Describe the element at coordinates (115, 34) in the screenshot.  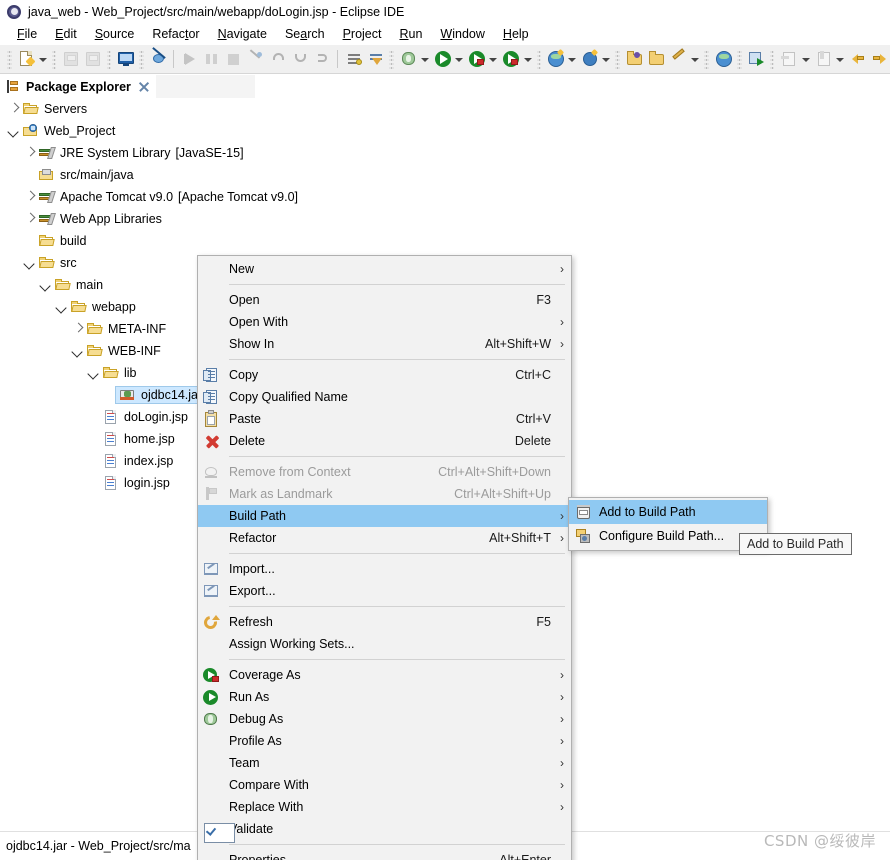
I see `menu-source: Source` at that location.